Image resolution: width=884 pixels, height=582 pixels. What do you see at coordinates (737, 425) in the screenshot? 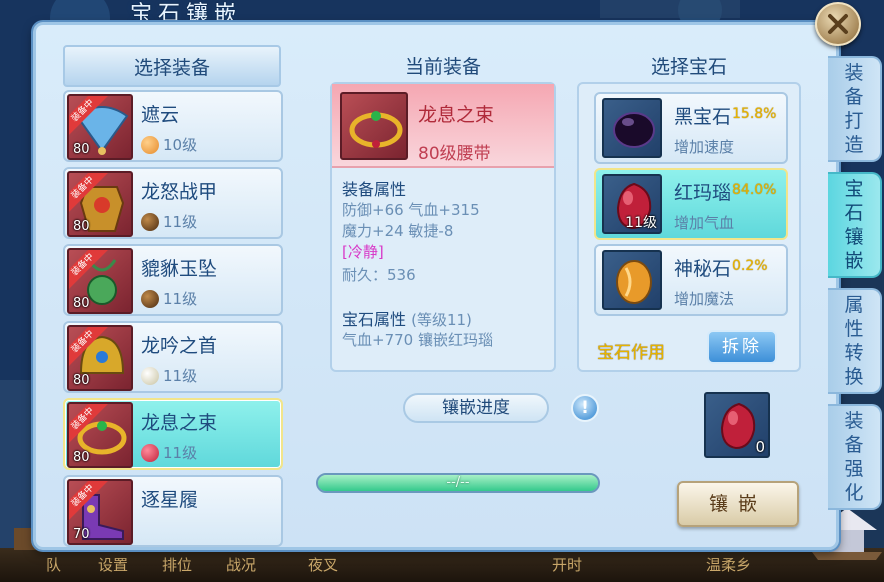
I see `gem-slot: 0` at bounding box center [737, 425].